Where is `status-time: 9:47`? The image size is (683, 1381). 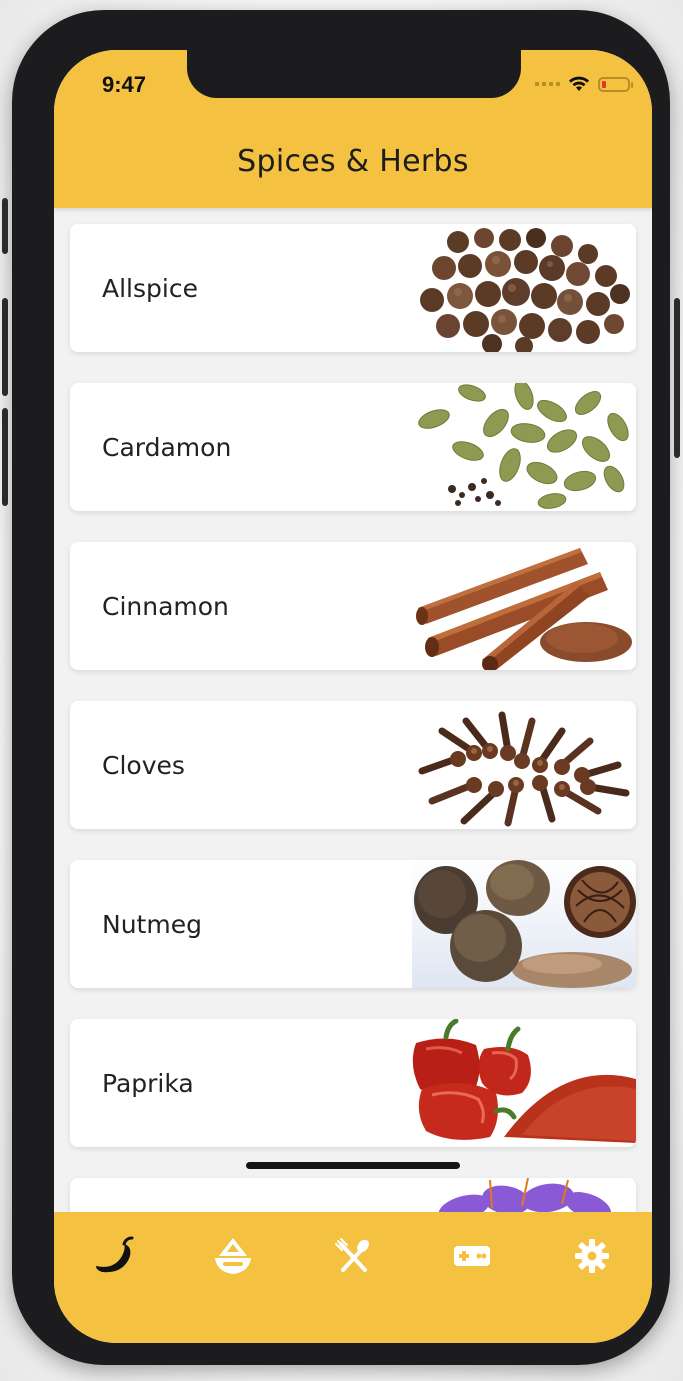
status-time: 9:47 is located at coordinates (124, 84).